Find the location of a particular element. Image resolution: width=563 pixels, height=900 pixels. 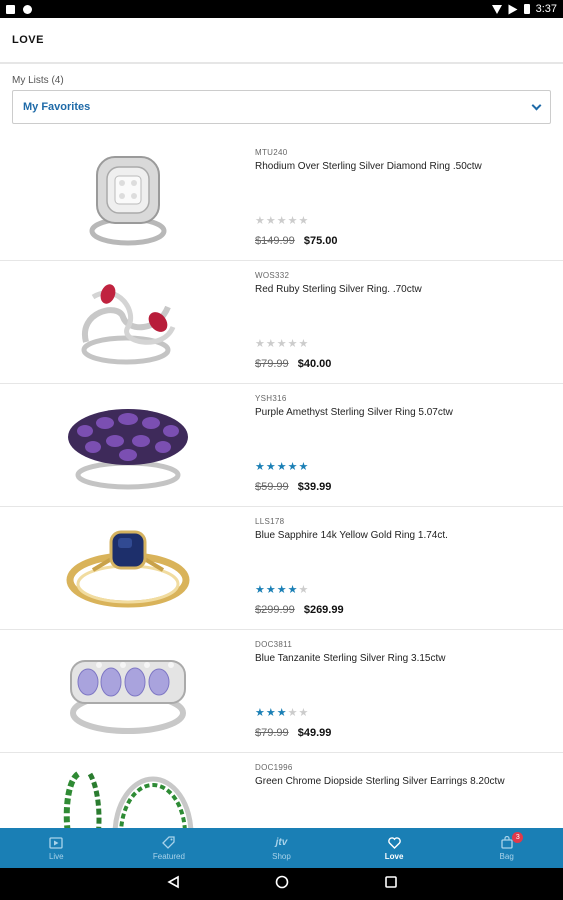

system-nav-bar is located at coordinates (281, 884).